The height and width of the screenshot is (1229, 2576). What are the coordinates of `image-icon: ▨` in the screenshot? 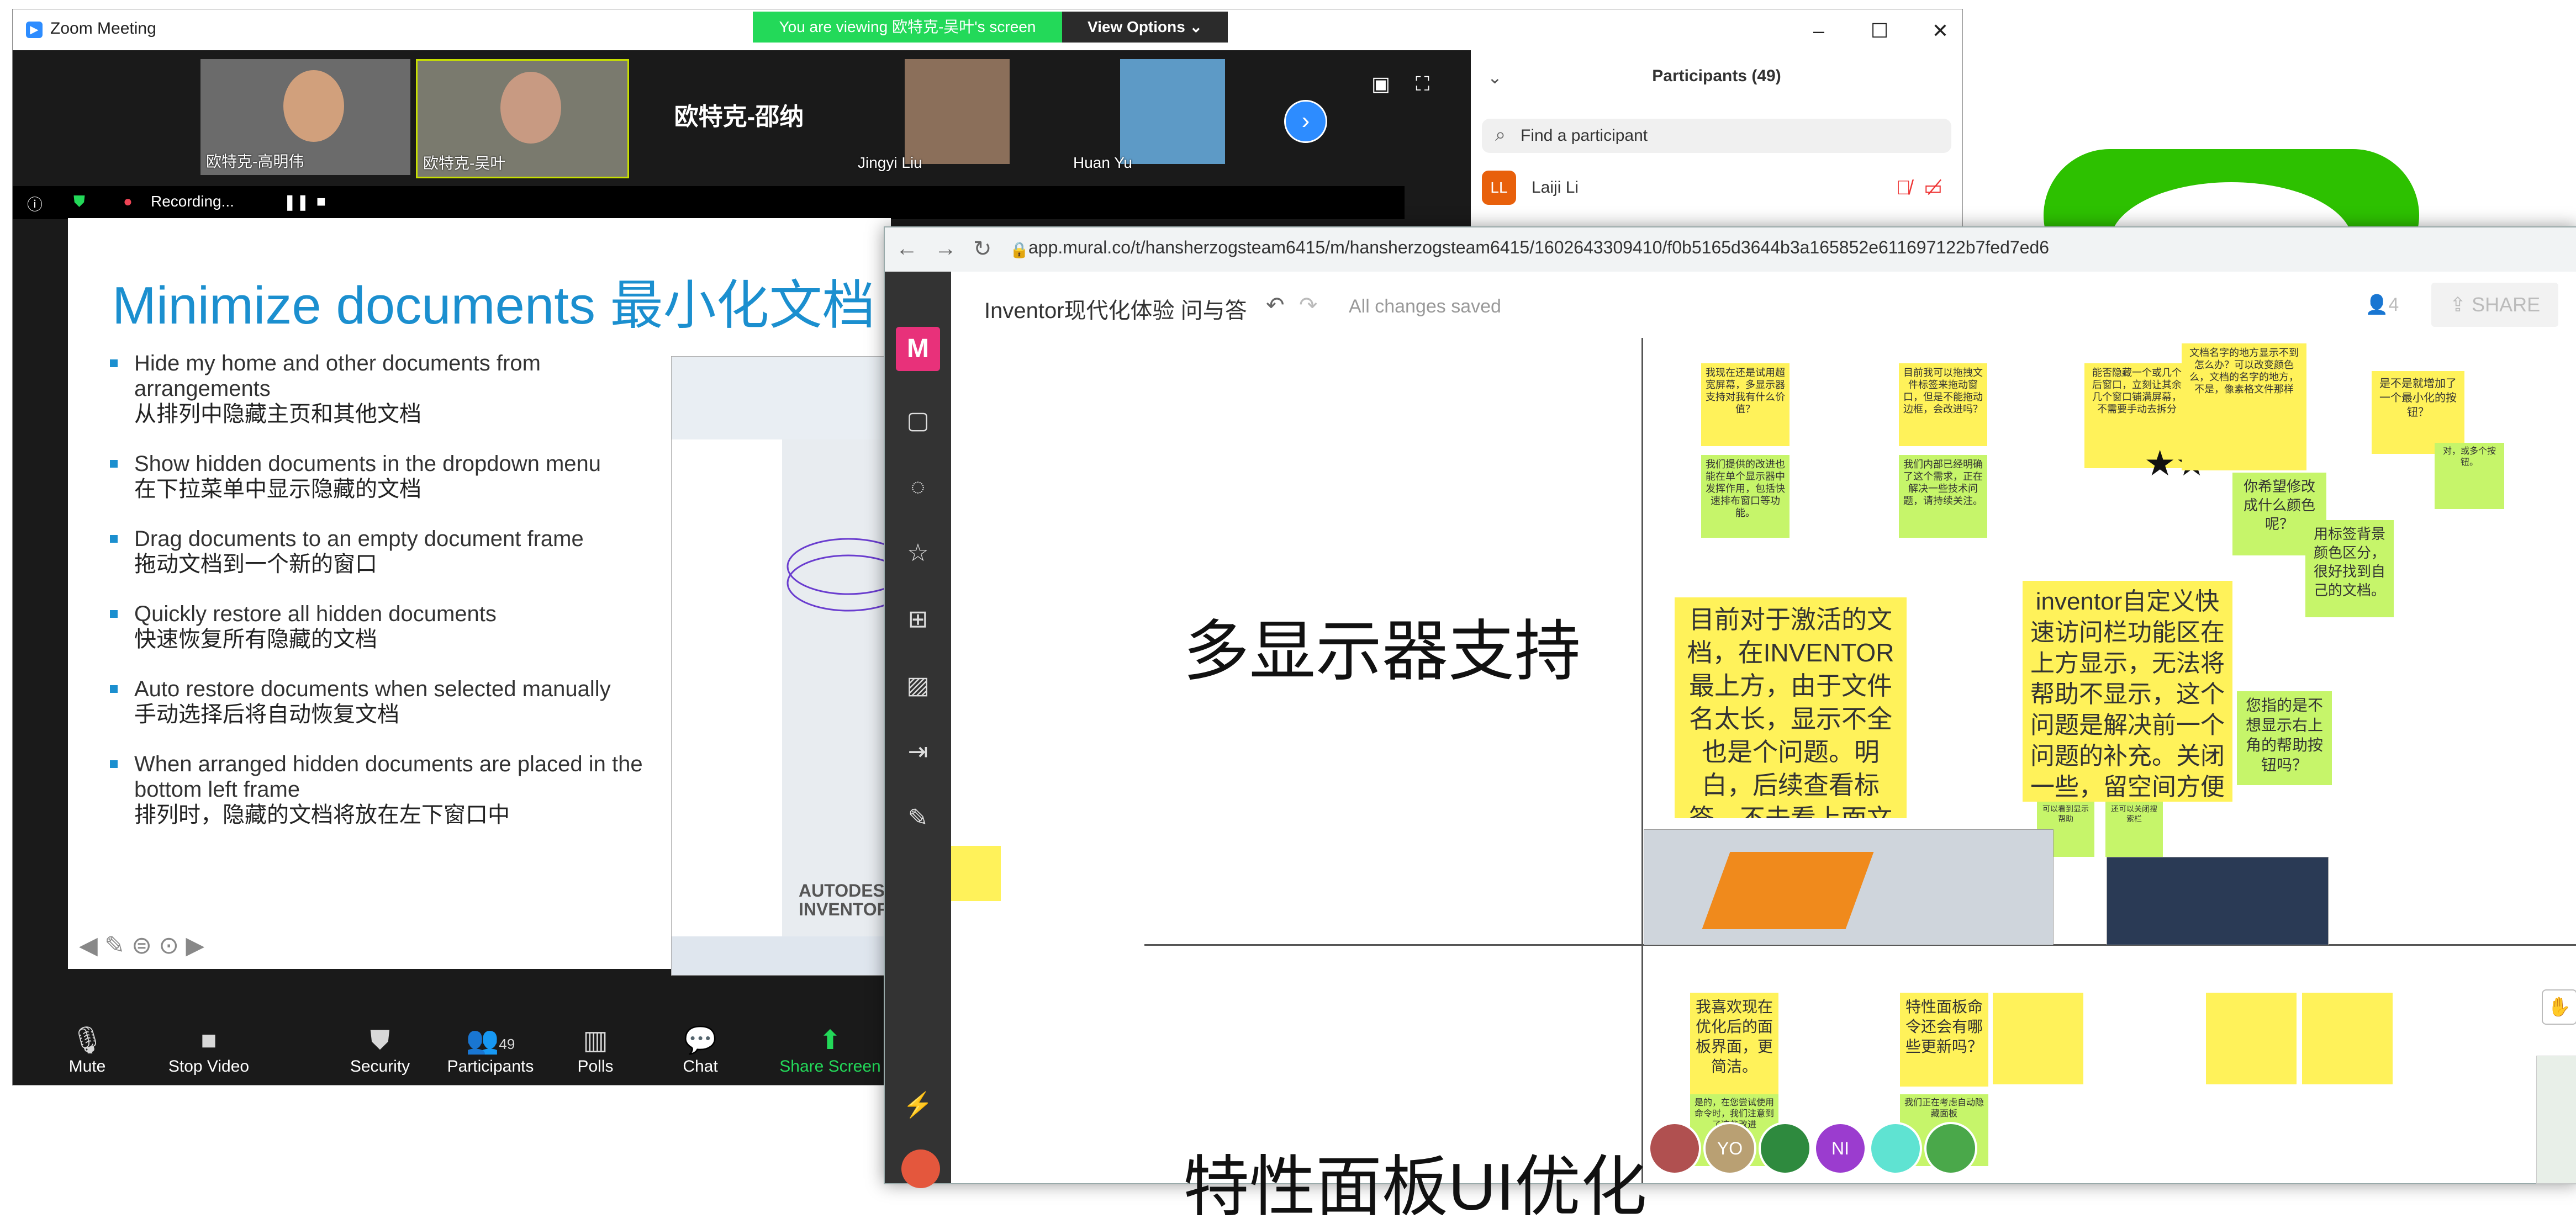 It's located at (918, 685).